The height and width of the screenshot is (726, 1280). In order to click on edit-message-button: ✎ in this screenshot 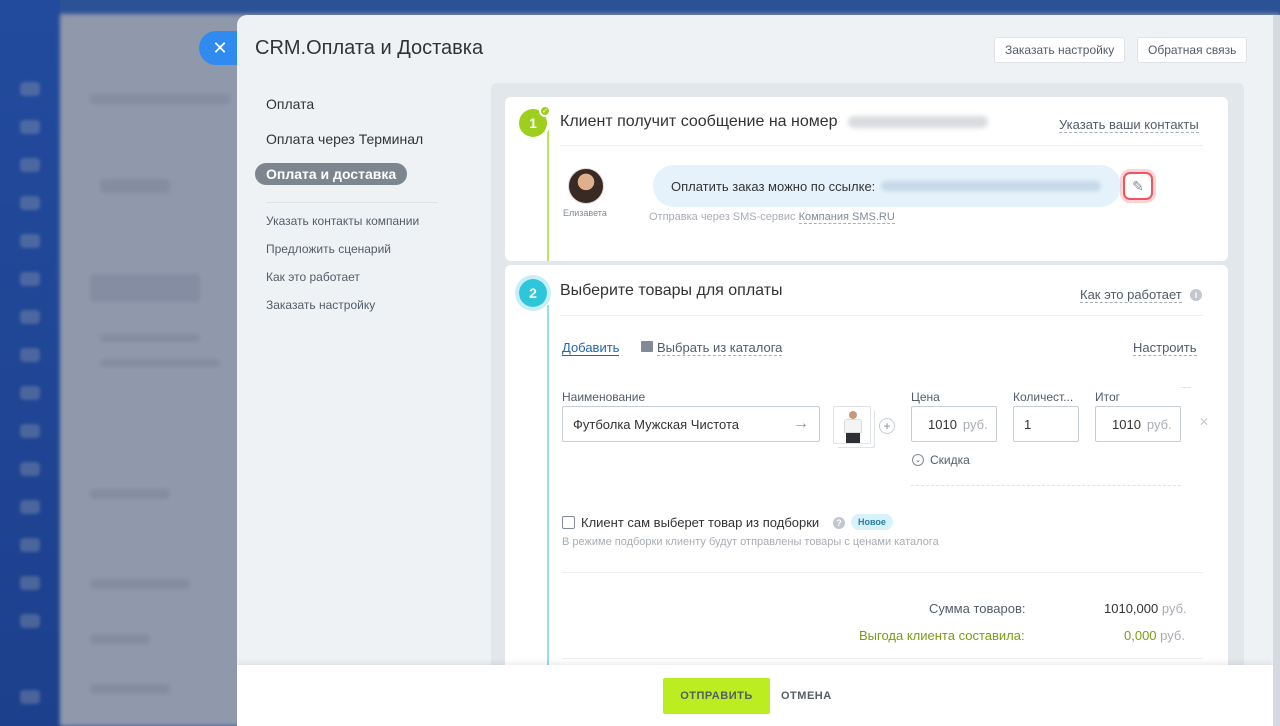, I will do `click(1138, 186)`.